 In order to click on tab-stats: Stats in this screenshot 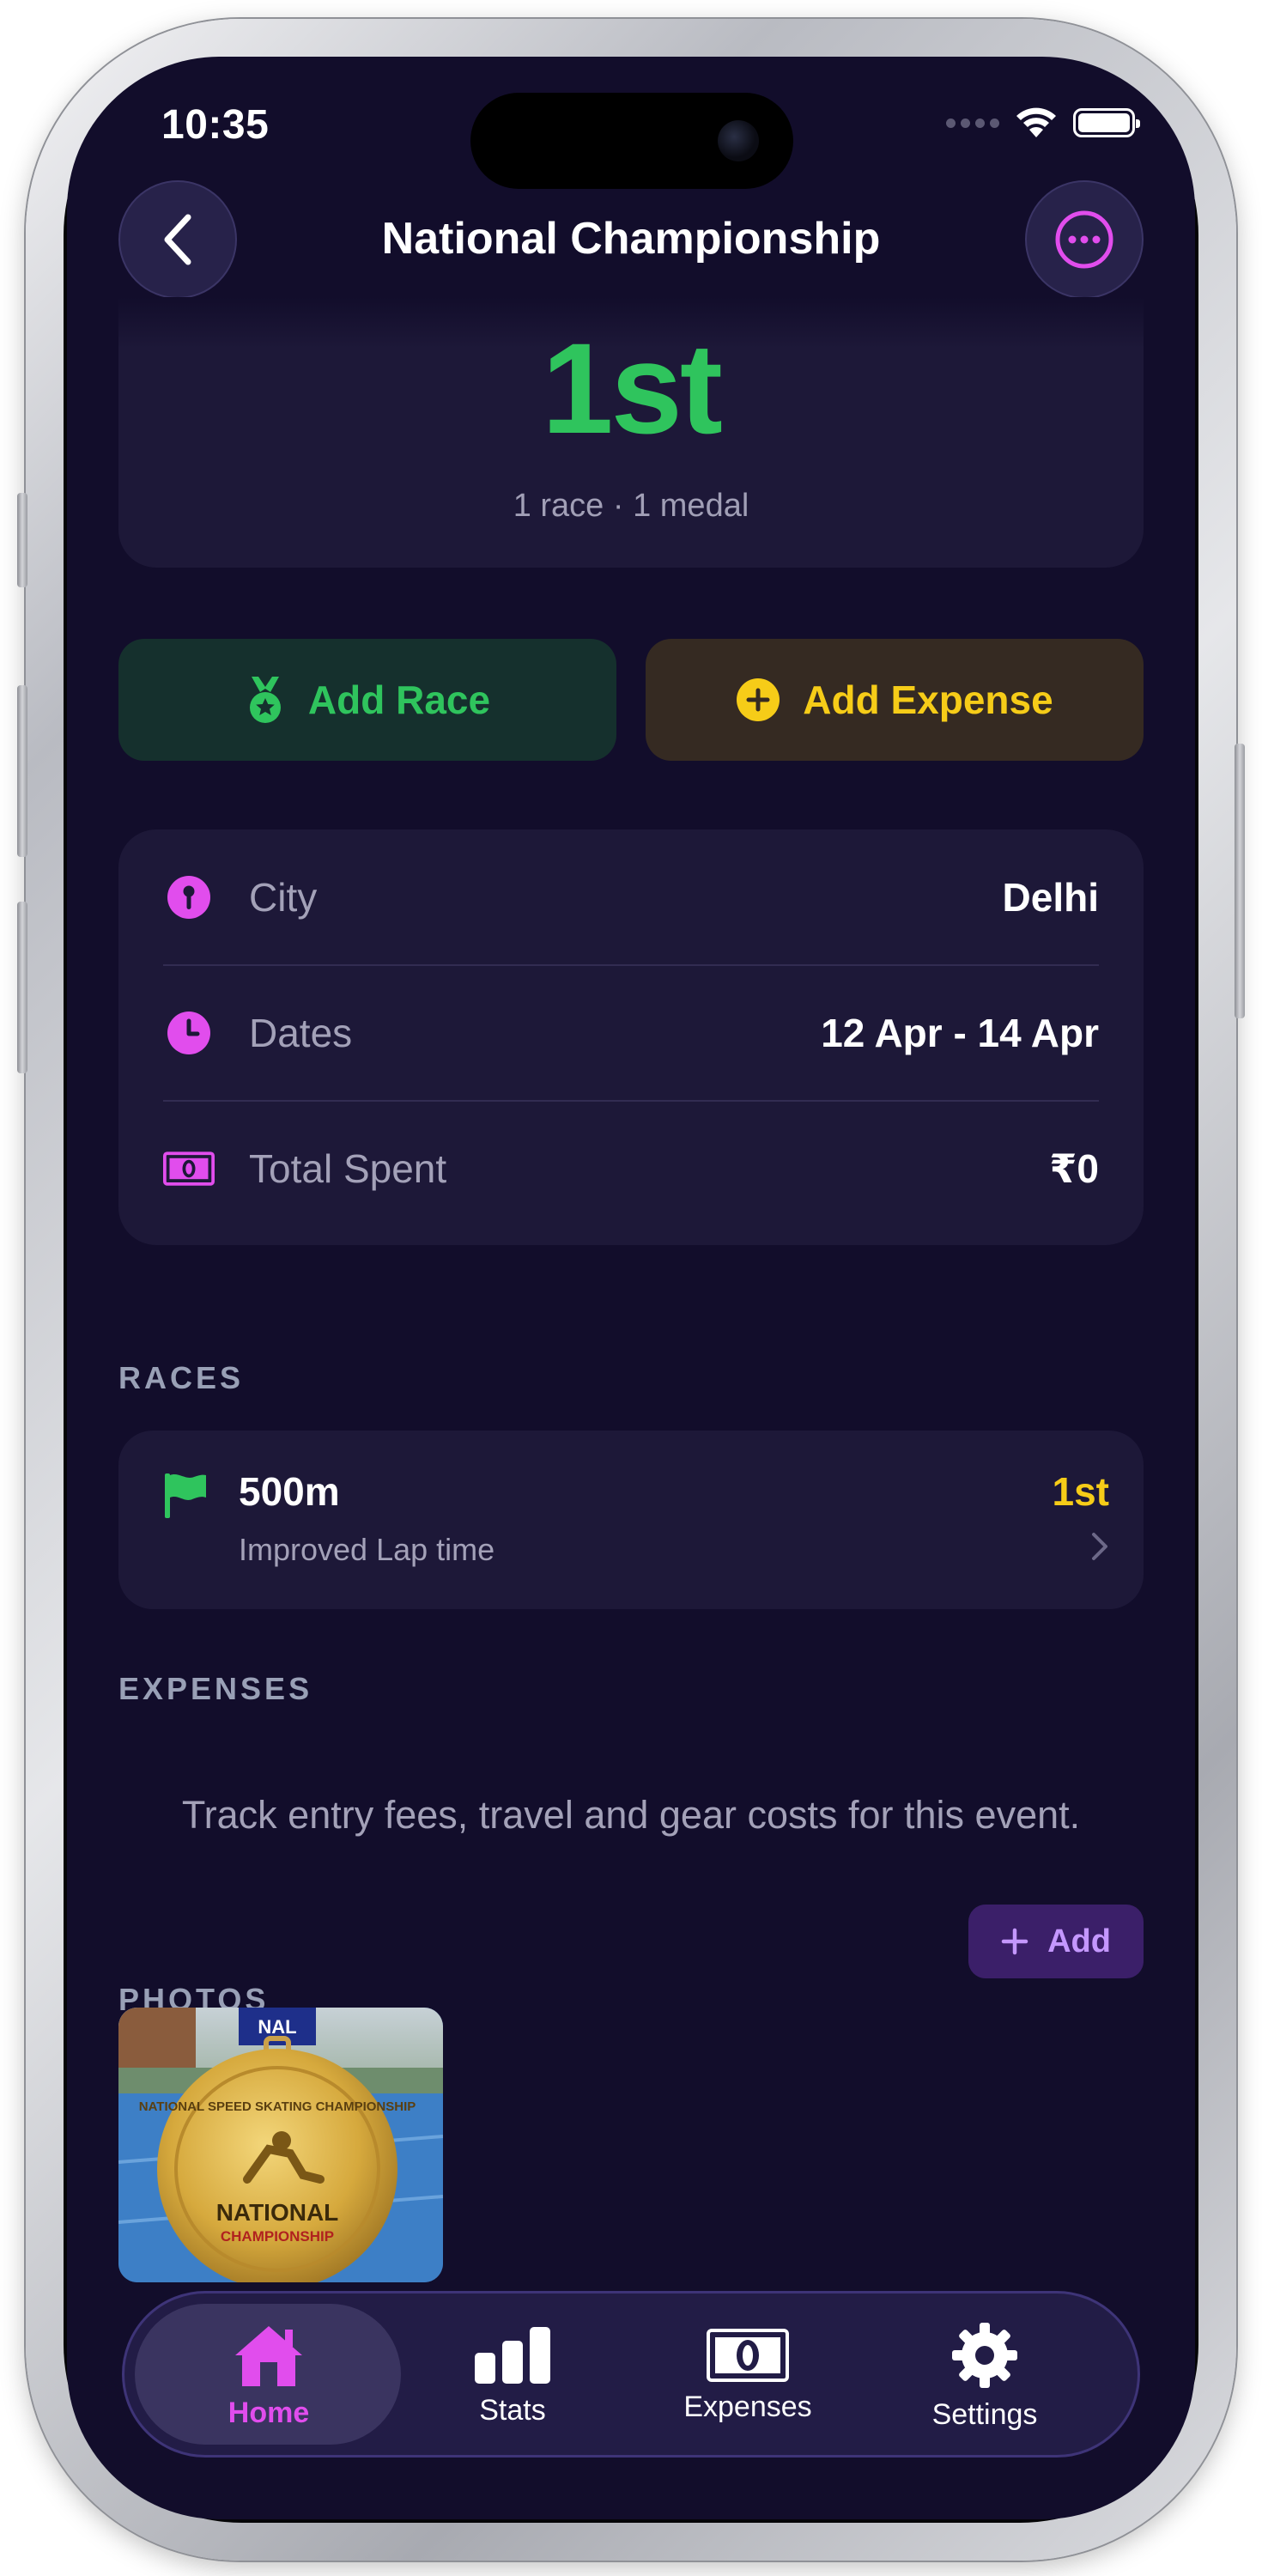, I will do `click(512, 2376)`.